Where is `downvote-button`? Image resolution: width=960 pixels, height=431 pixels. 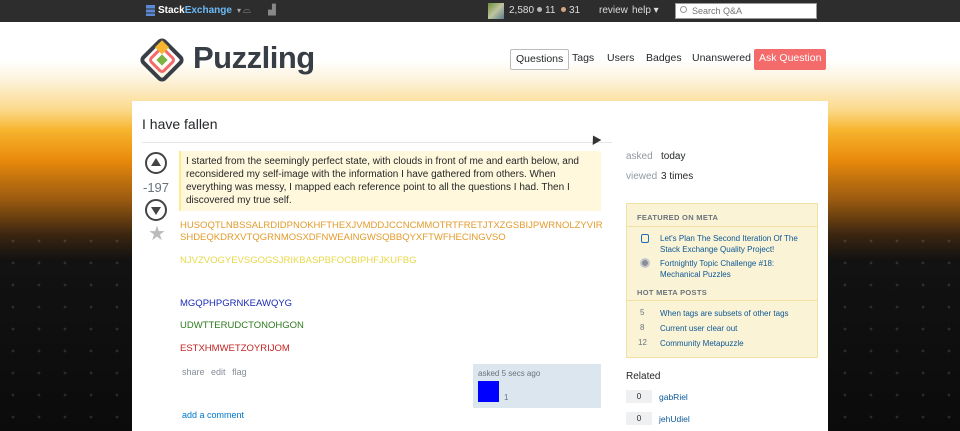
downvote-button is located at coordinates (156, 210).